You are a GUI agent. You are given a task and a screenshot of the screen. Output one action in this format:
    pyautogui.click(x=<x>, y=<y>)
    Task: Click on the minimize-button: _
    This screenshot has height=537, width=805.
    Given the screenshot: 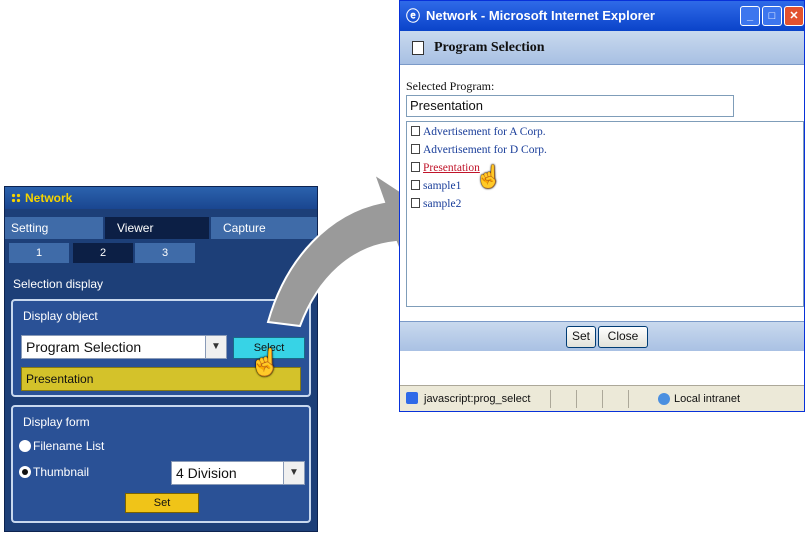 What is the action you would take?
    pyautogui.click(x=750, y=16)
    